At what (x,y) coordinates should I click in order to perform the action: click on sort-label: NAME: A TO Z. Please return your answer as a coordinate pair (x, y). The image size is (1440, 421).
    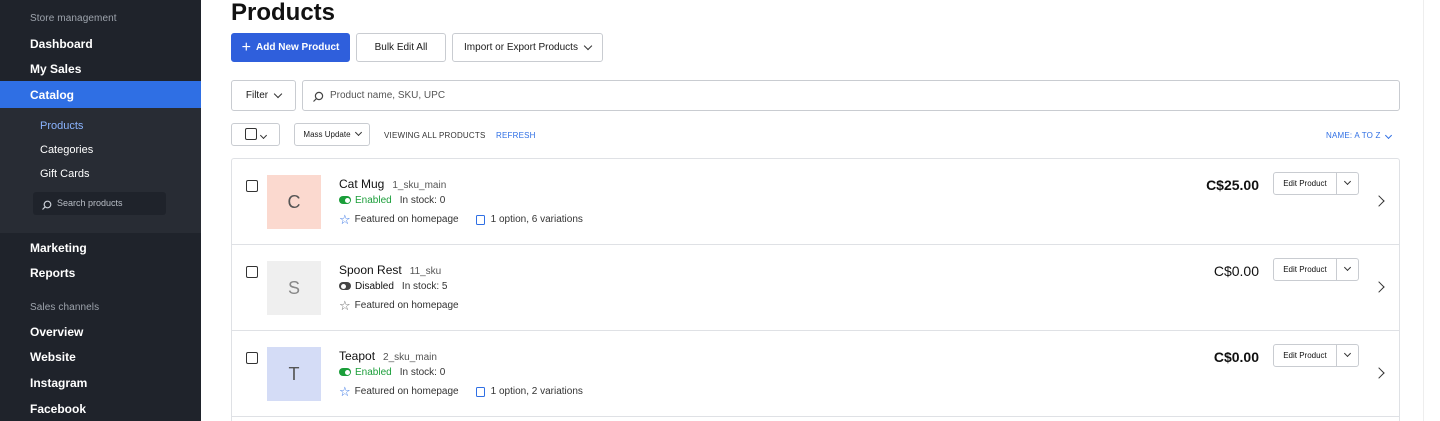
    Looking at the image, I should click on (1353, 135).